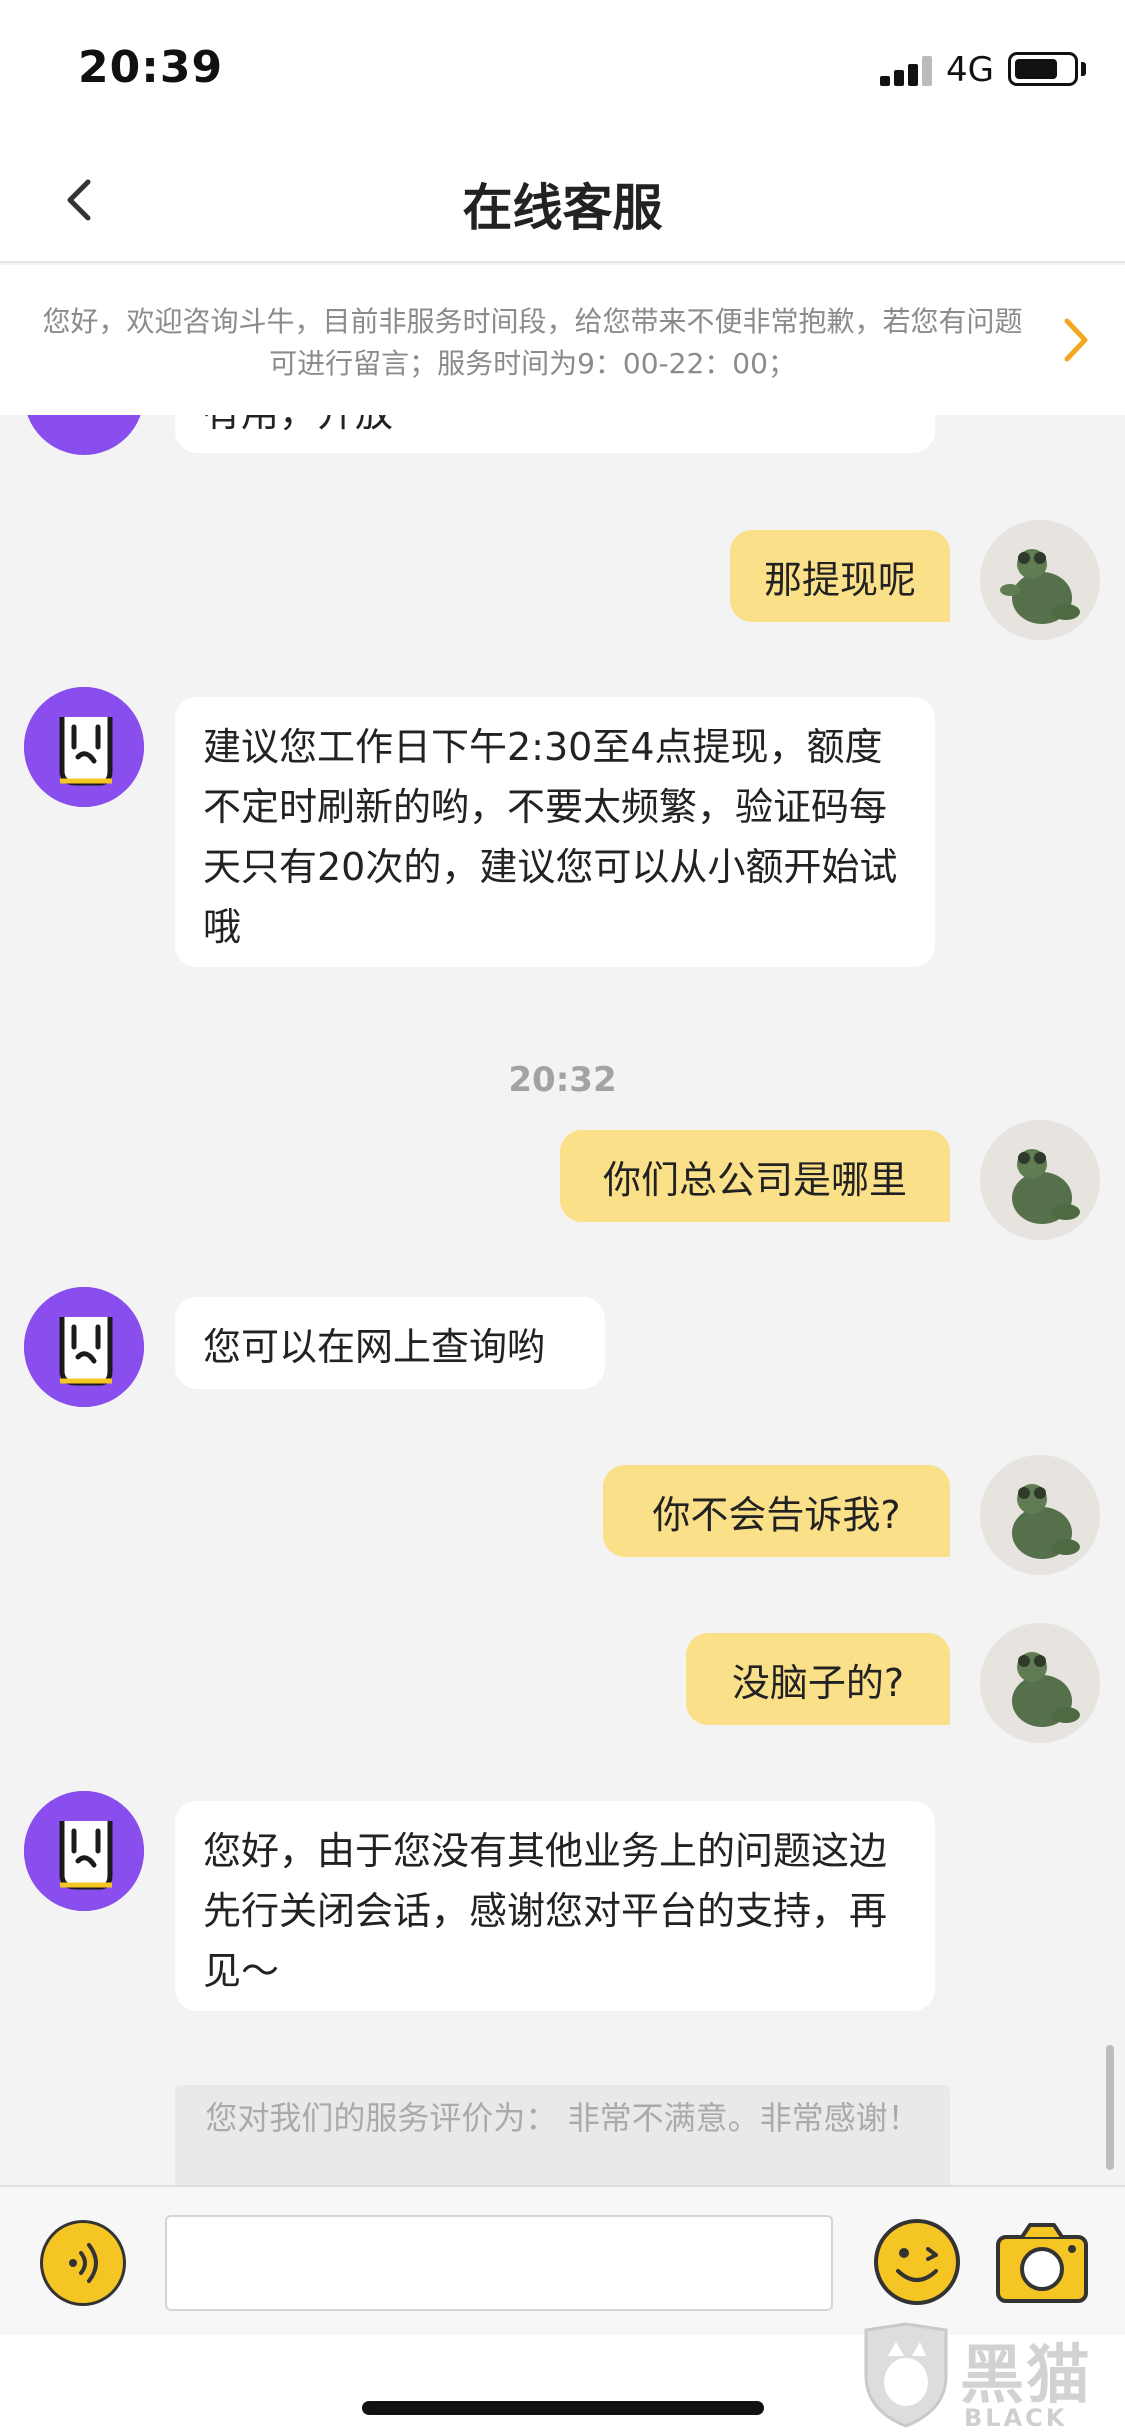  What do you see at coordinates (906, 2375) in the screenshot?
I see `cat-shield-icon` at bounding box center [906, 2375].